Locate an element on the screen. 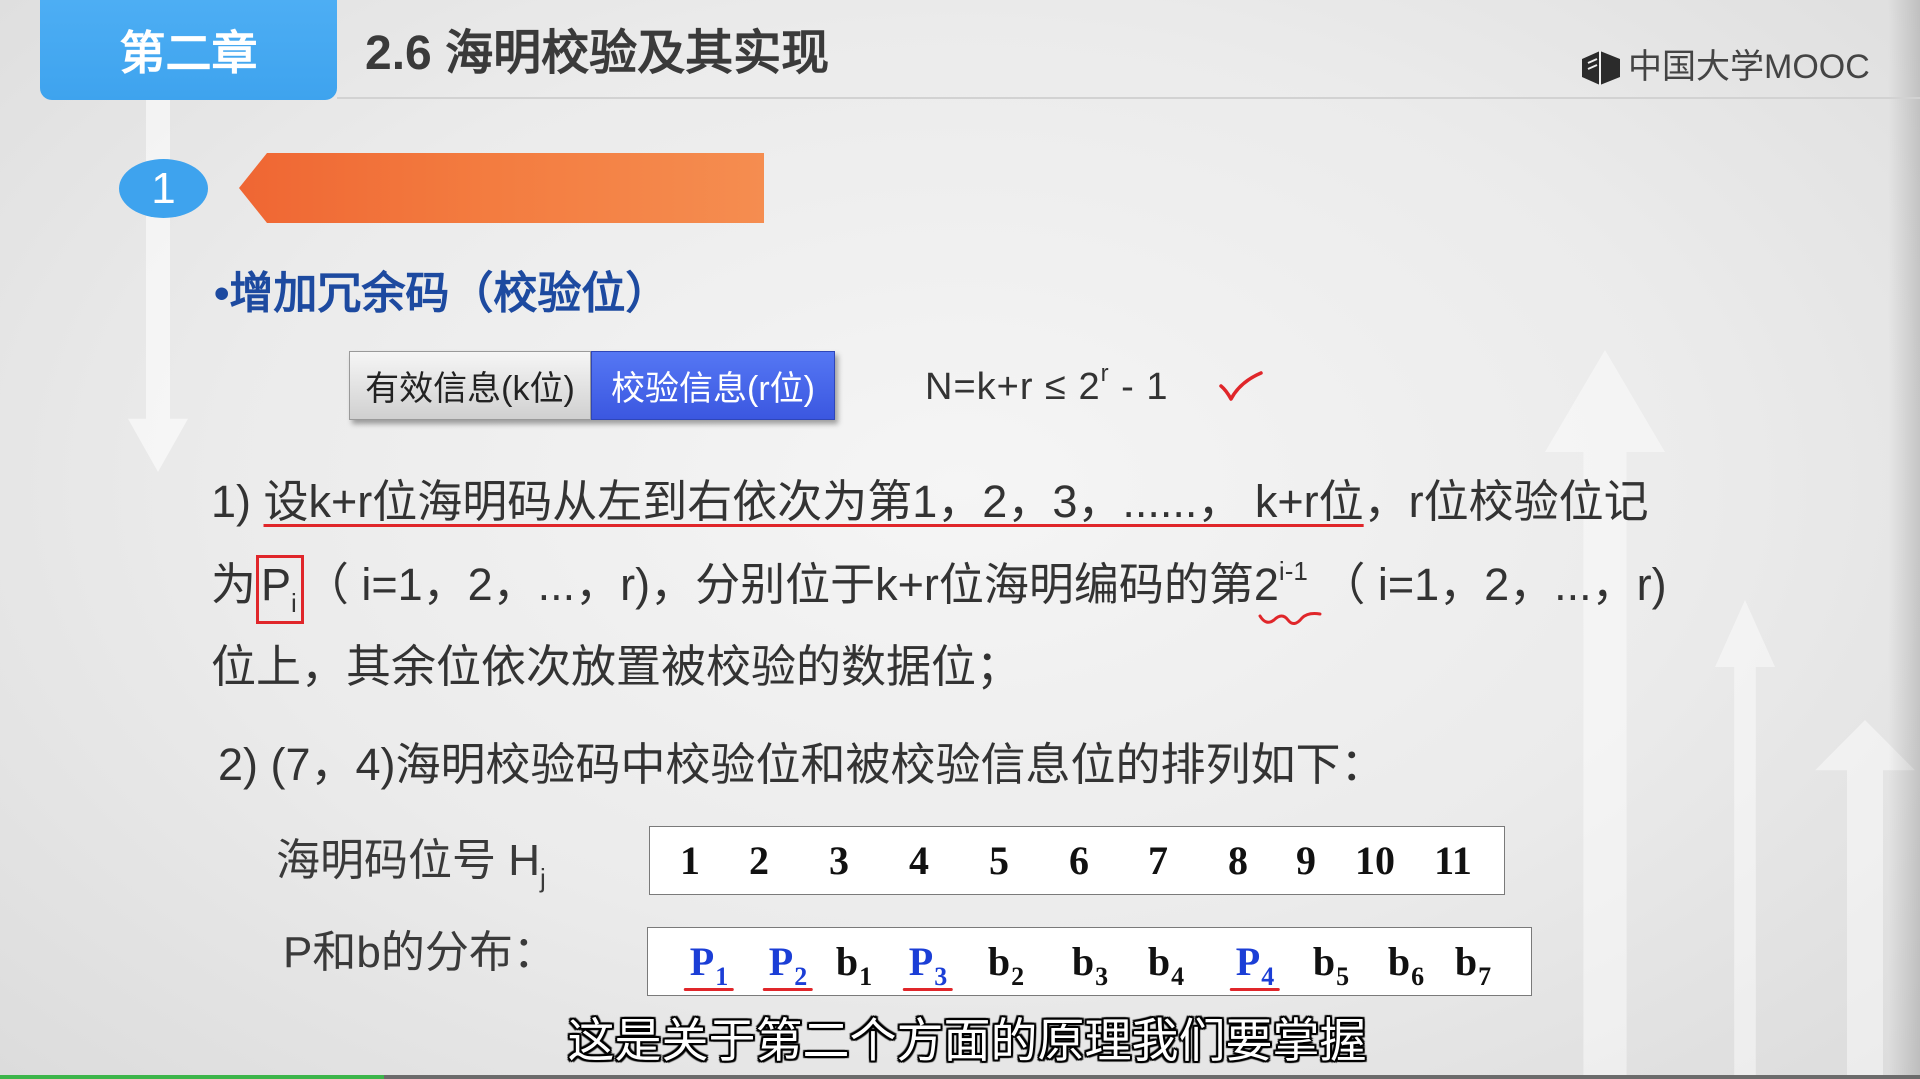 The width and height of the screenshot is (1920, 1079). position-cell: 11 is located at coordinates (1453, 860).